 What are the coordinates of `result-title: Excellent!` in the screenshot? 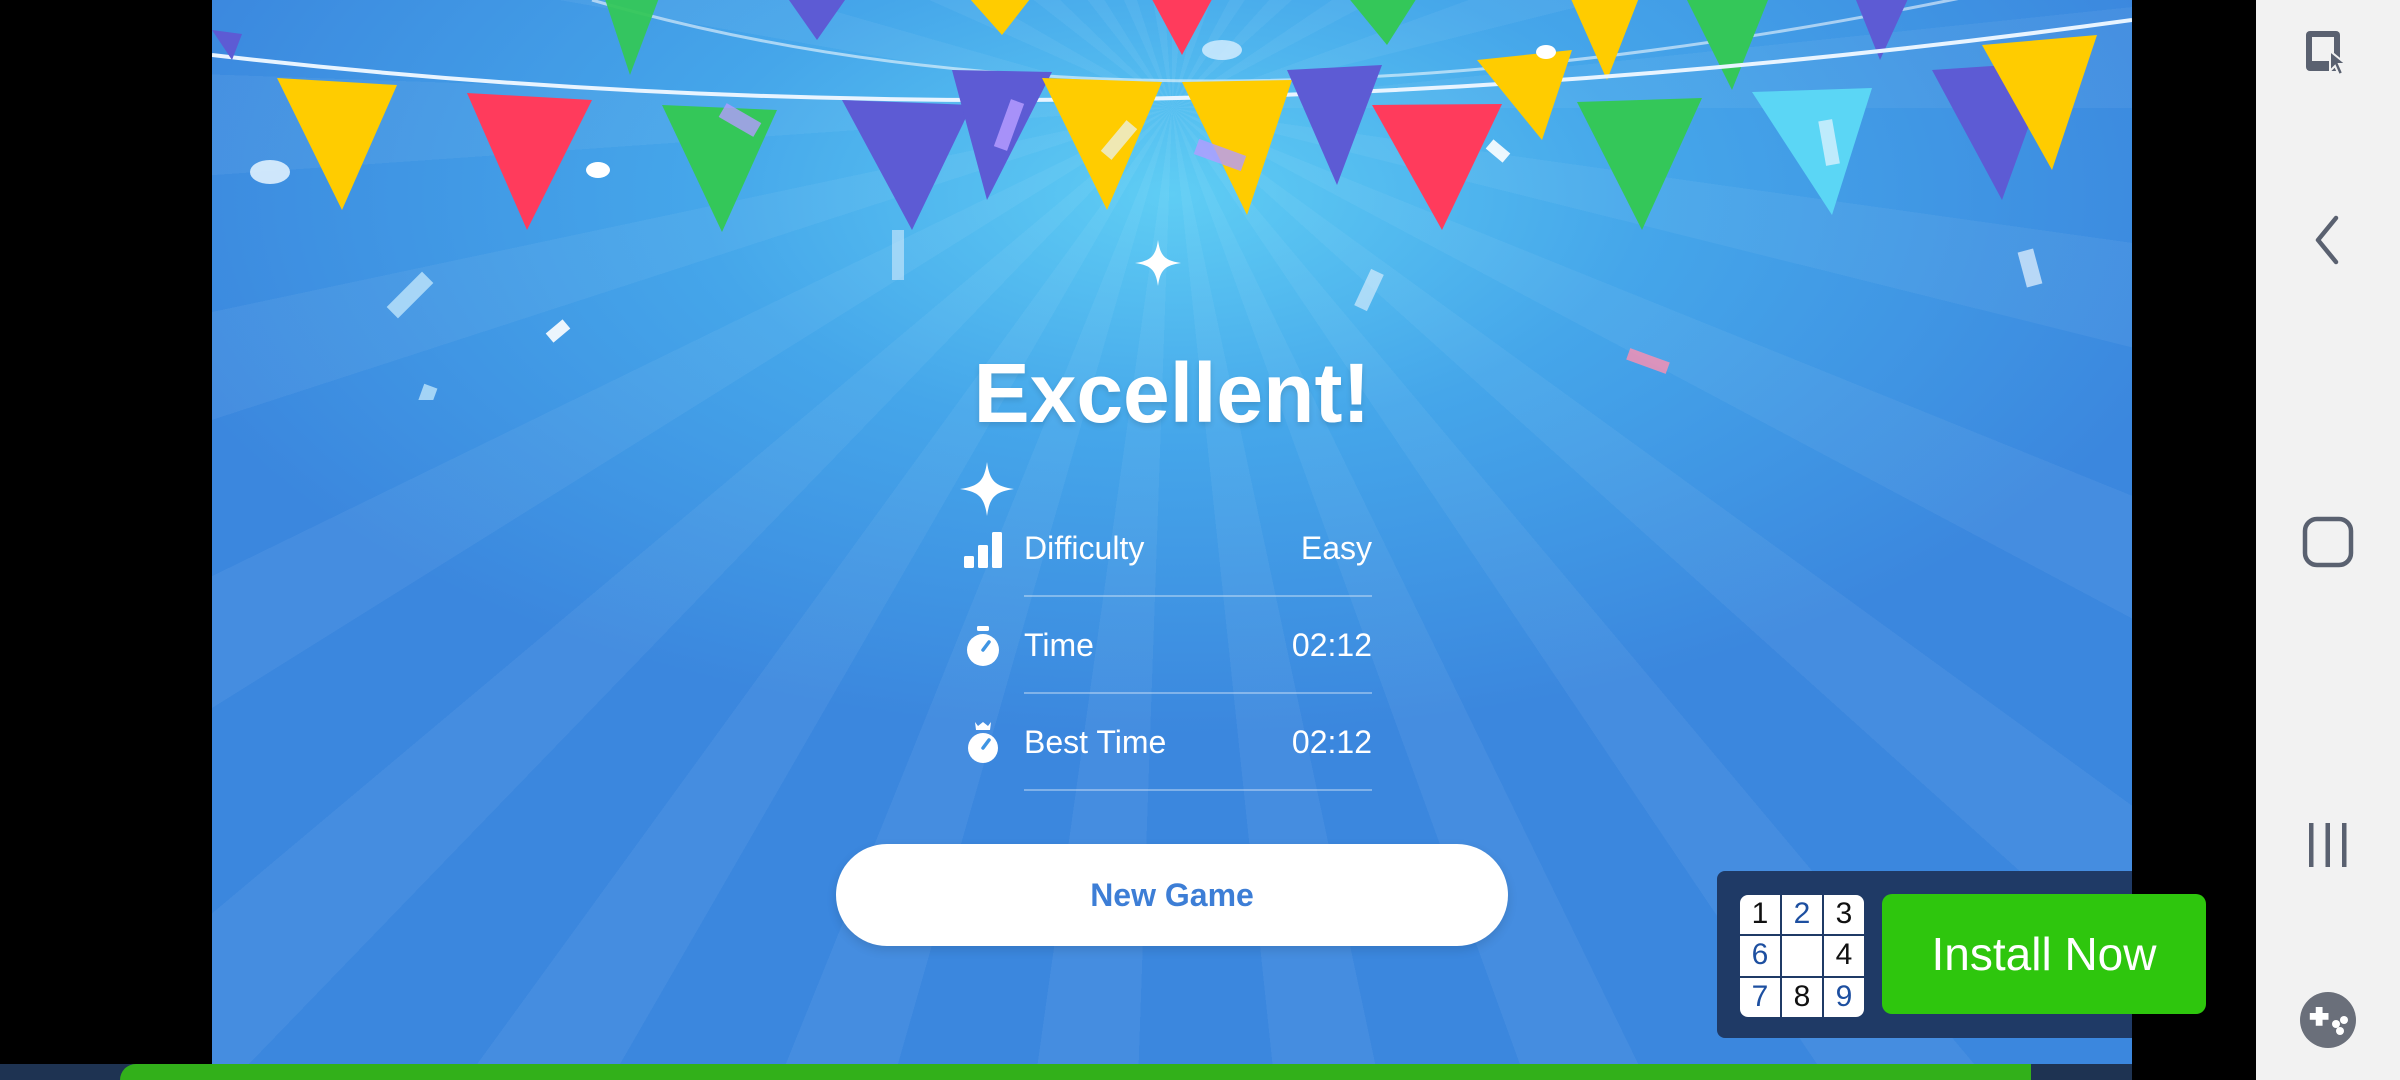 It's located at (1172, 393).